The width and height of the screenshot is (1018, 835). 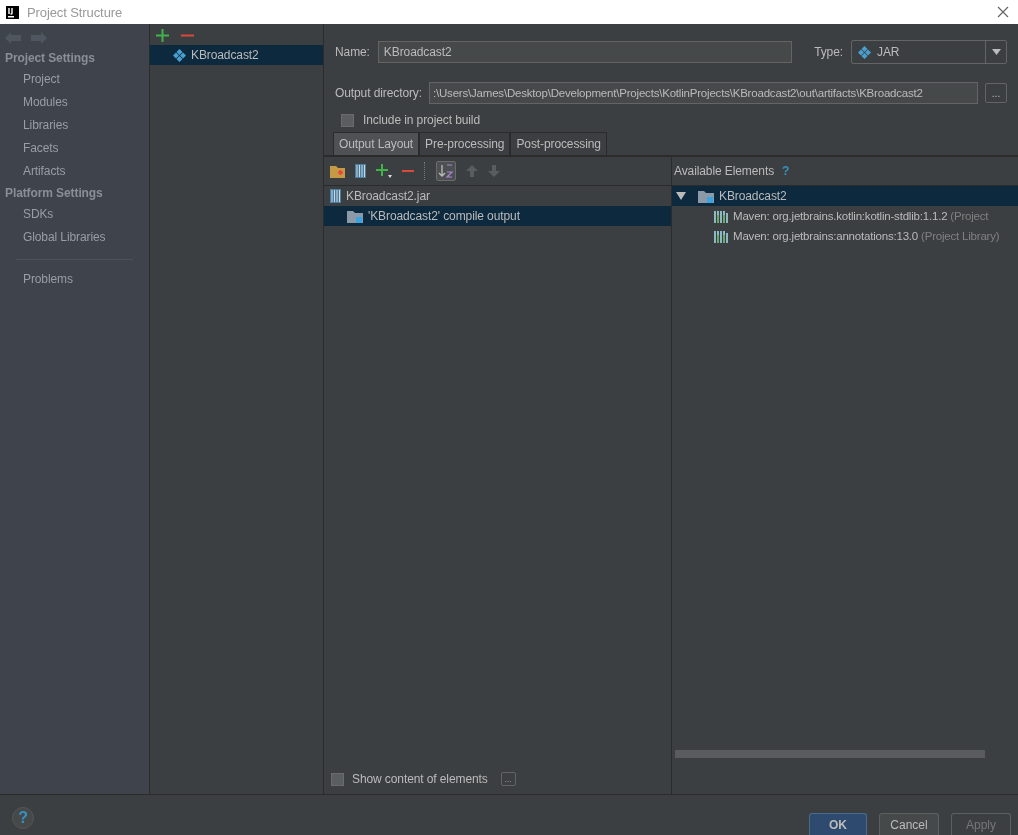 I want to click on tree-item: KBroadcast2, so click(x=845, y=196).